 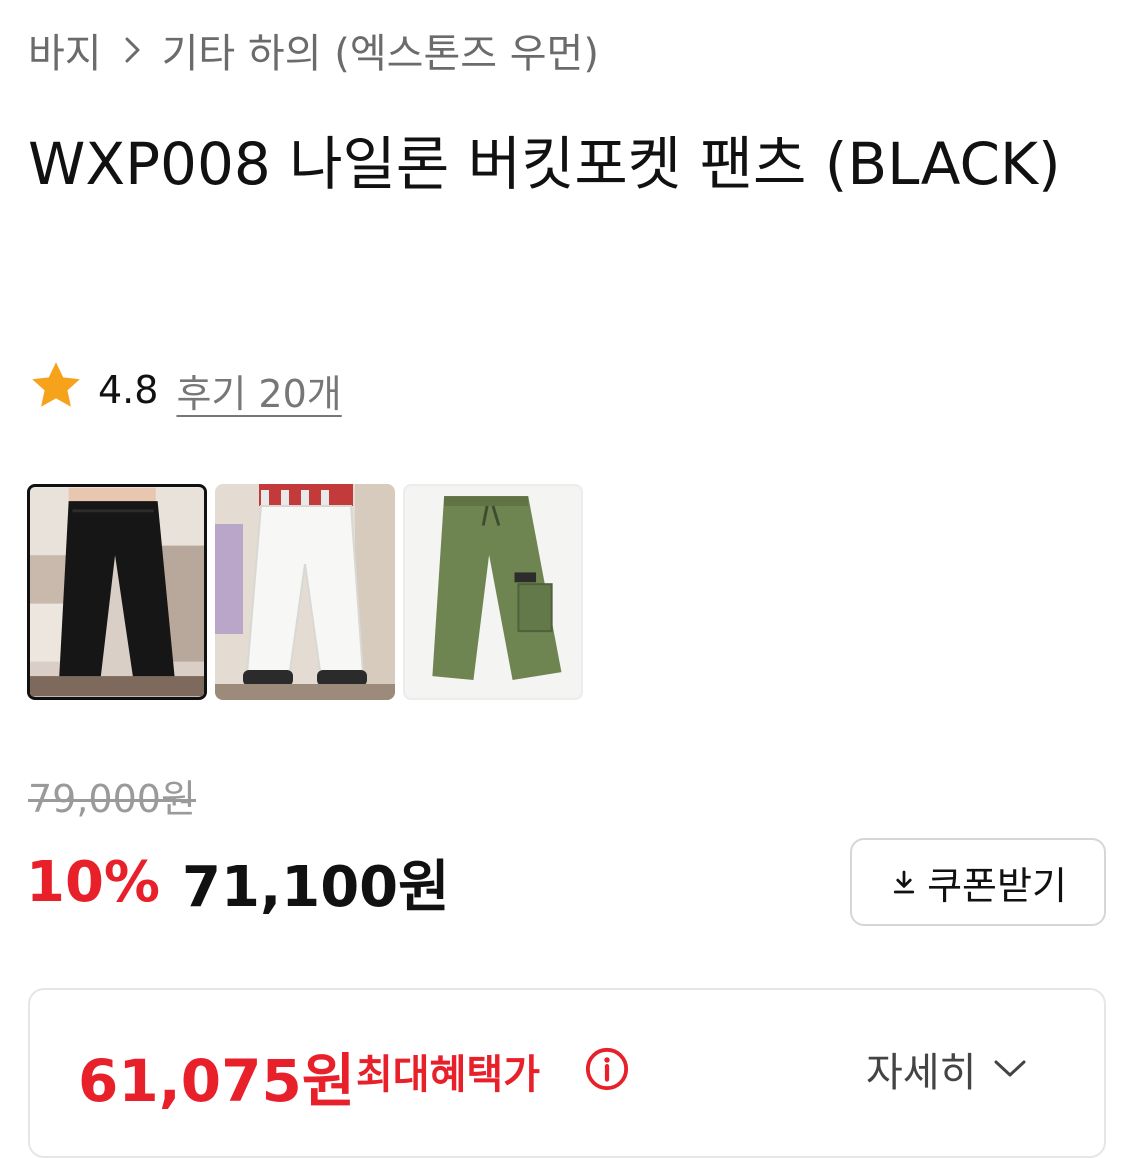 I want to click on coupon-download-button: 쿠폰받기, so click(x=978, y=882).